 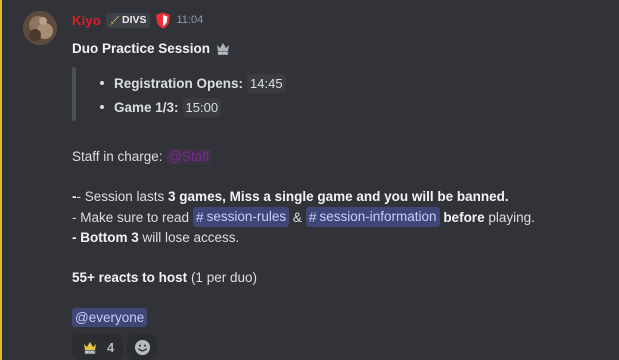 I want to click on schedule-time: 15:00, so click(x=202, y=107).